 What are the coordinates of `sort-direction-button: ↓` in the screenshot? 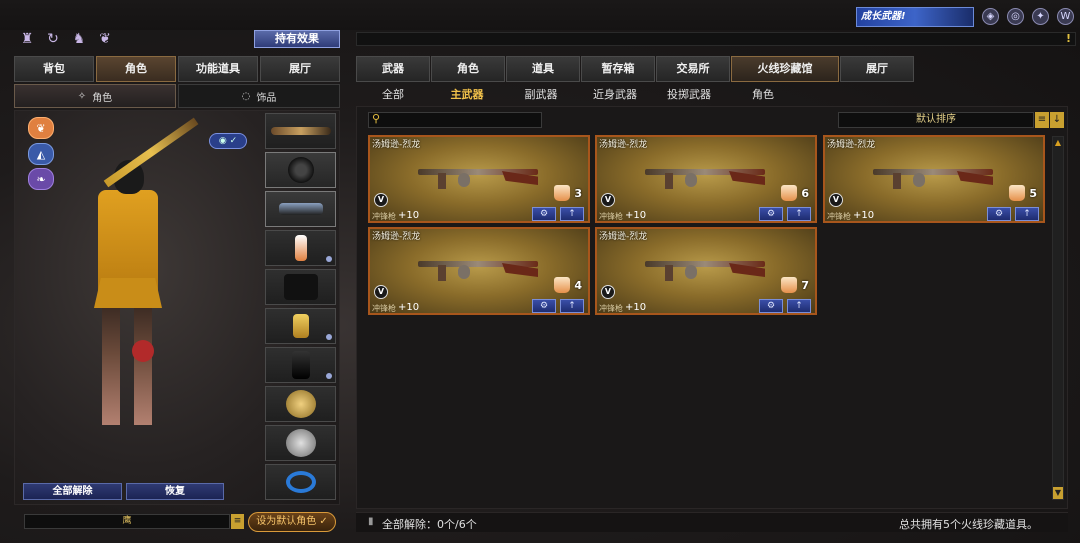 It's located at (1057, 120).